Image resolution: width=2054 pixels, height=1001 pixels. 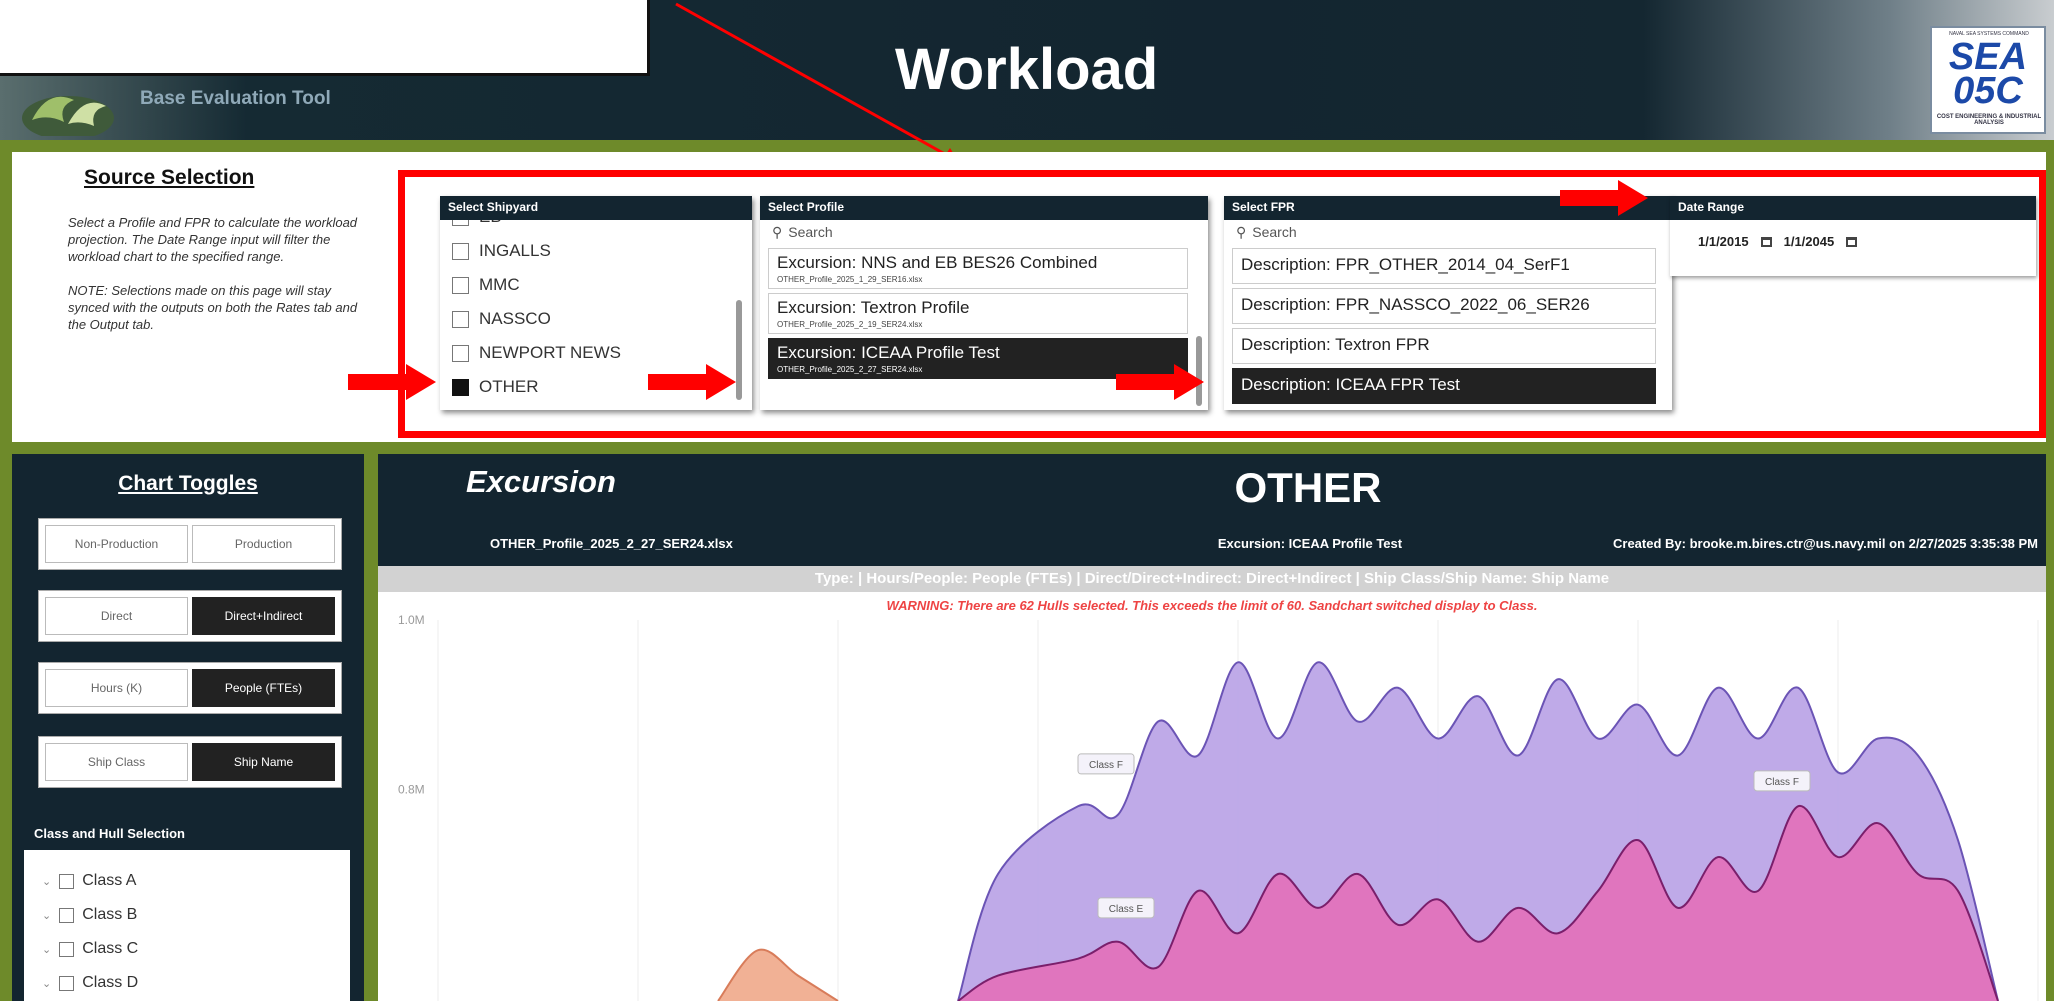 What do you see at coordinates (110, 914) in the screenshot?
I see `hull-label: Class B` at bounding box center [110, 914].